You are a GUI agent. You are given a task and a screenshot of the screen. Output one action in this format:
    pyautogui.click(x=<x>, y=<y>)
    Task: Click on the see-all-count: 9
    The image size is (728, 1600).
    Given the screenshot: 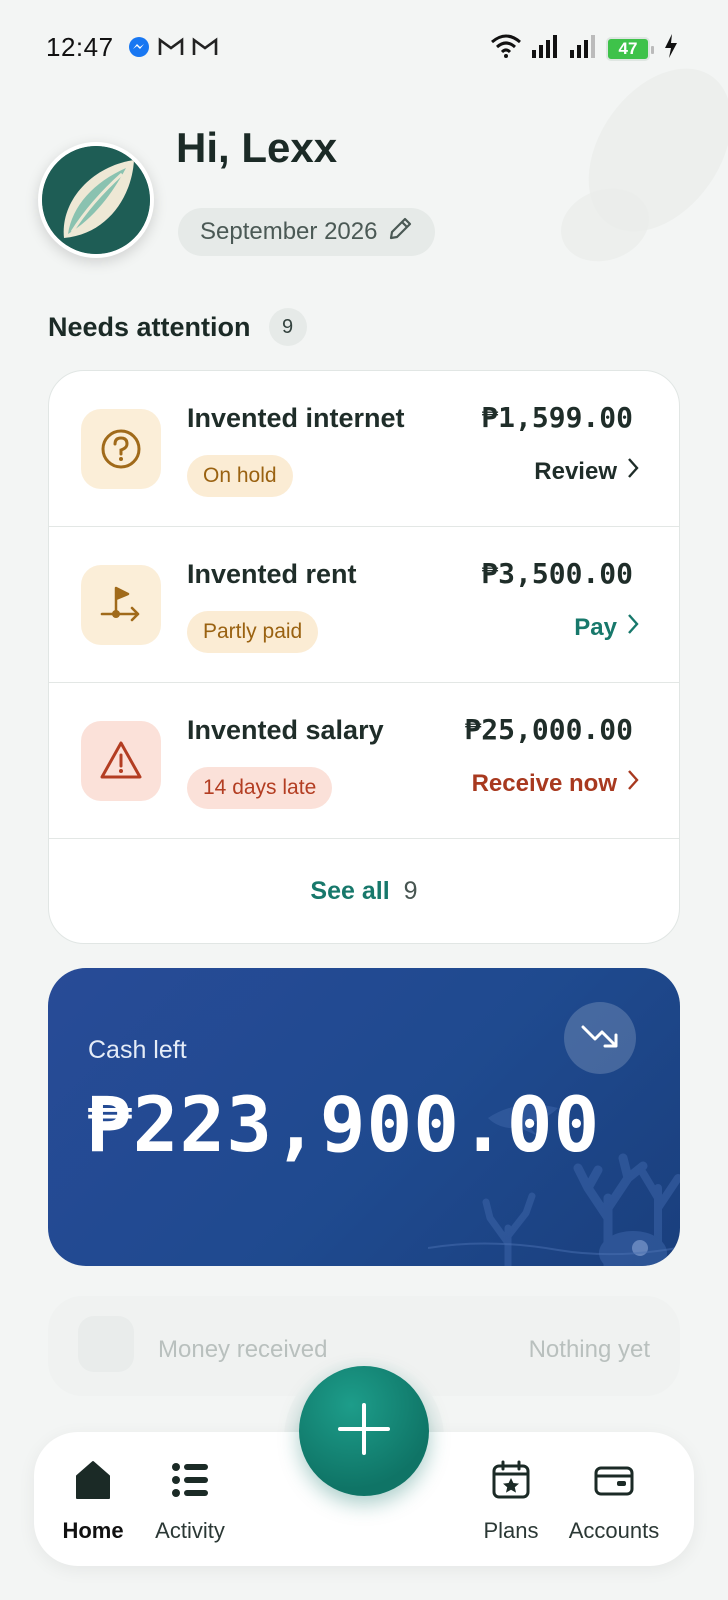 What is the action you would take?
    pyautogui.click(x=410, y=890)
    